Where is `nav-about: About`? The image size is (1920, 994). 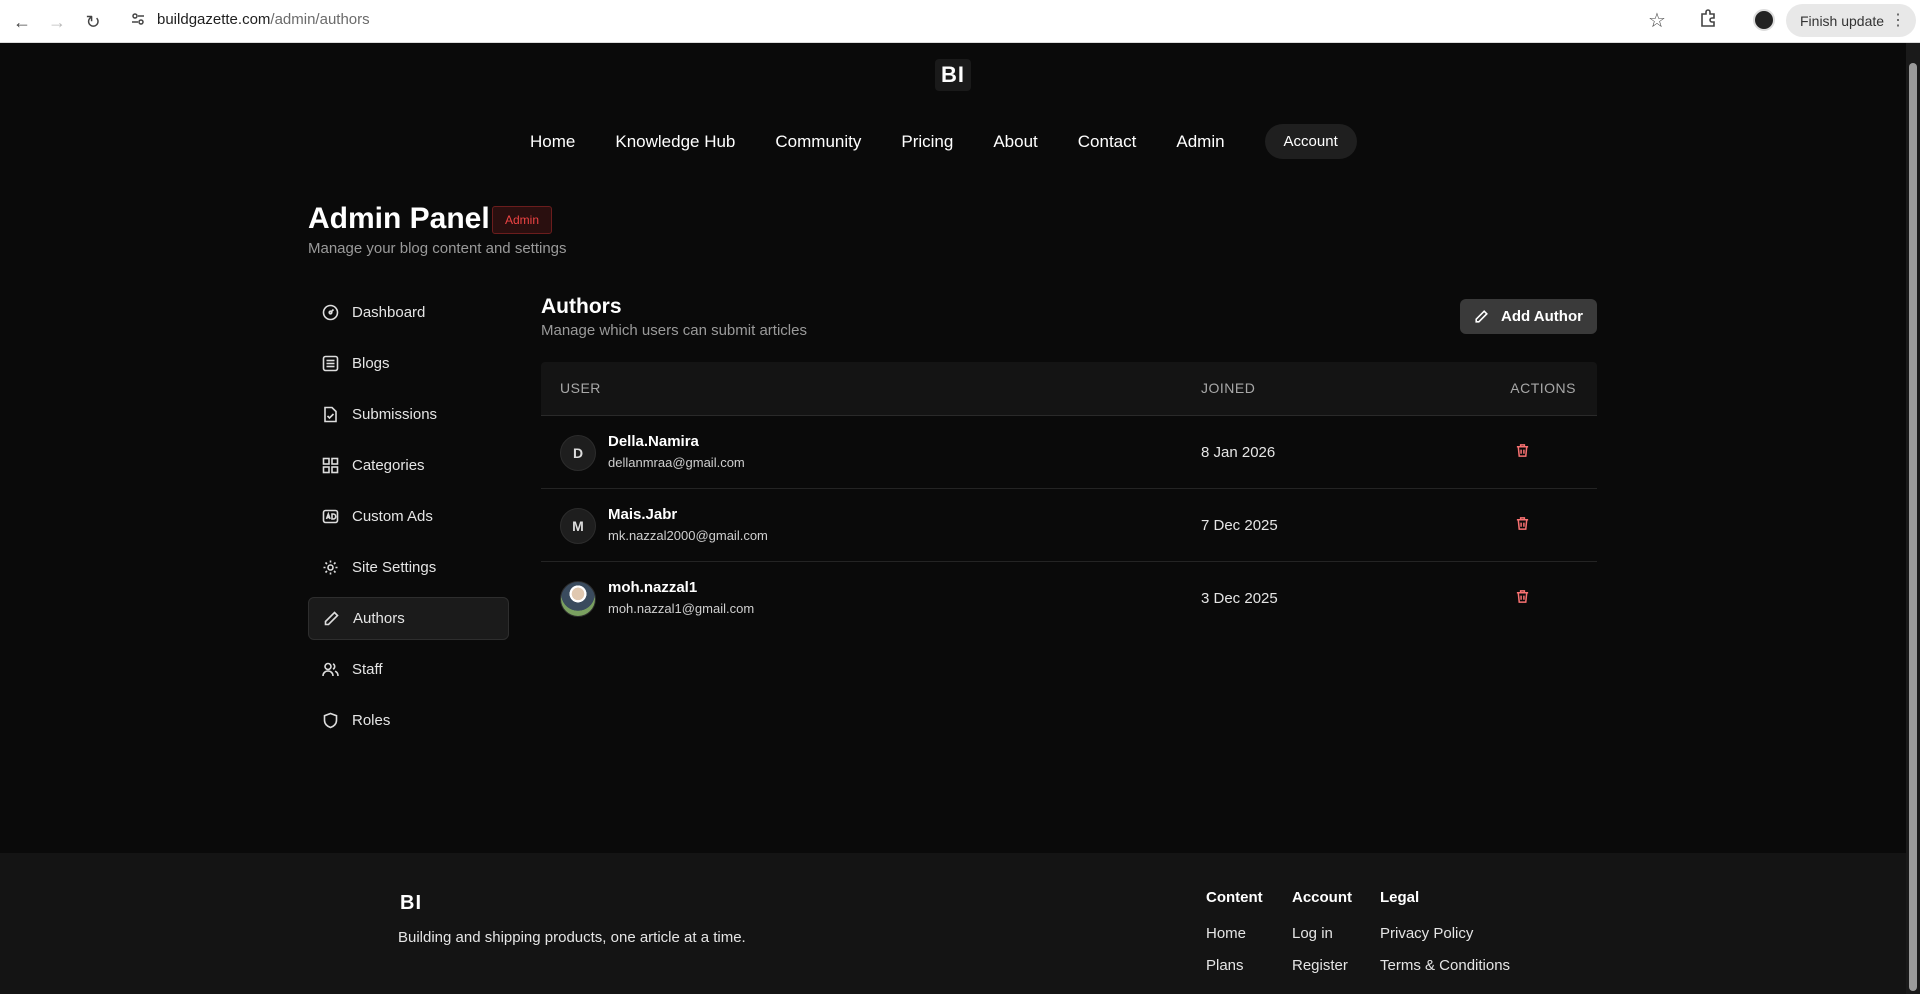
nav-about: About is located at coordinates (1015, 142).